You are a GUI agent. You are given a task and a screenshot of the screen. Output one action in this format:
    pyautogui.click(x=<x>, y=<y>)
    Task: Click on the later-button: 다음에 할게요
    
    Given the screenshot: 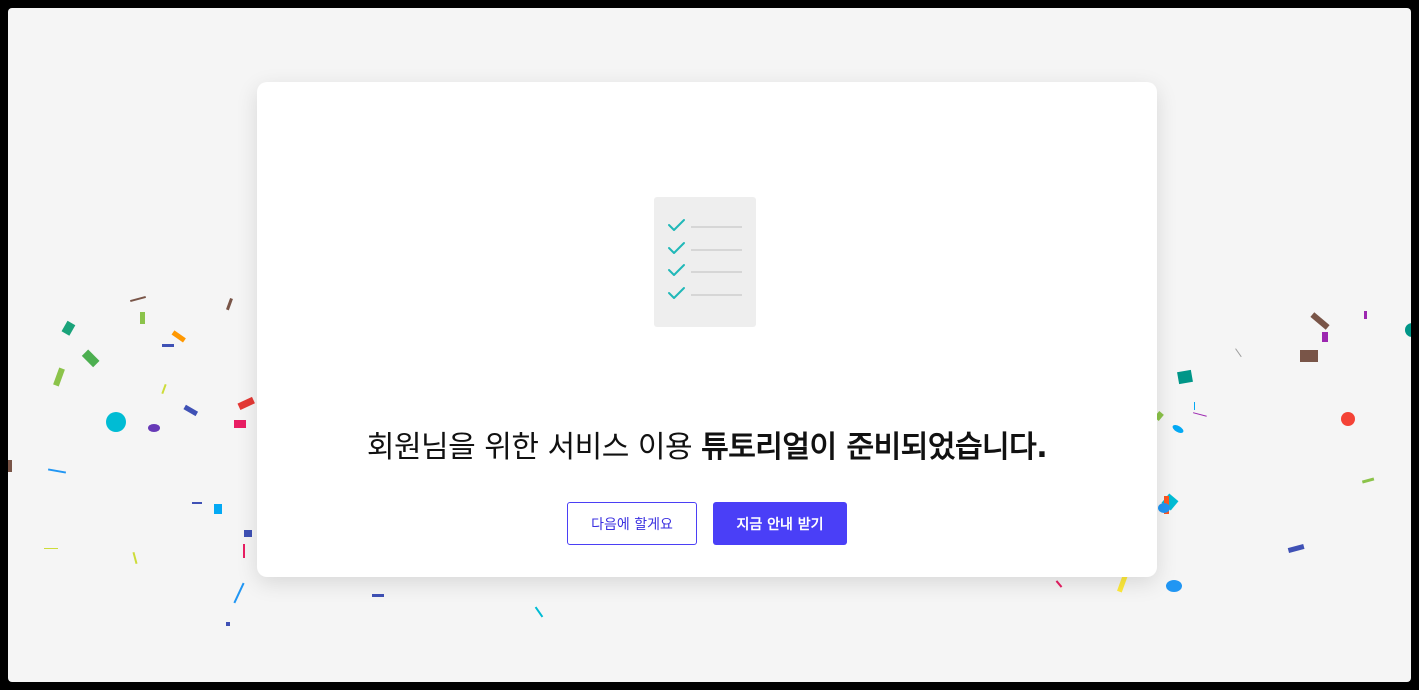 What is the action you would take?
    pyautogui.click(x=632, y=523)
    